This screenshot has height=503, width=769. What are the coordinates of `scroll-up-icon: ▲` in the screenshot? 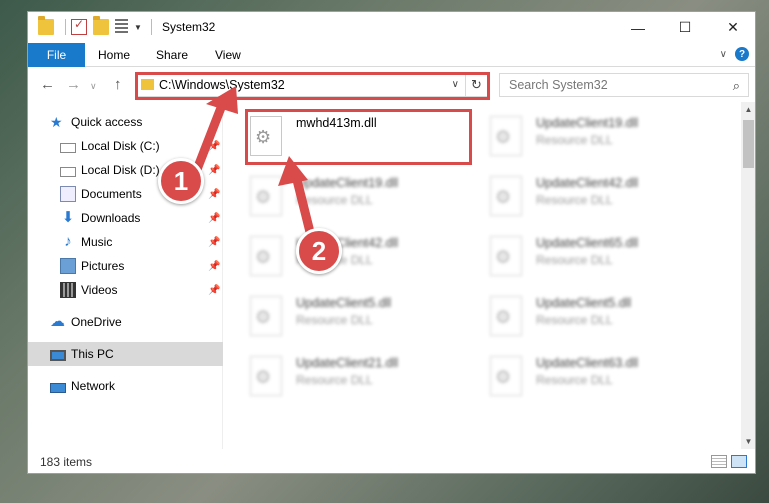 It's located at (748, 109).